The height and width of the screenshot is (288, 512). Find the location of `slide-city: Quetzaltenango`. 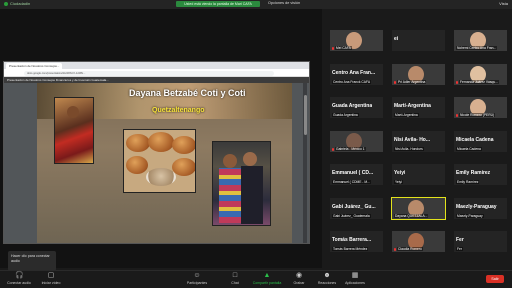

slide-city: Quetzaltenango is located at coordinates (178, 110).